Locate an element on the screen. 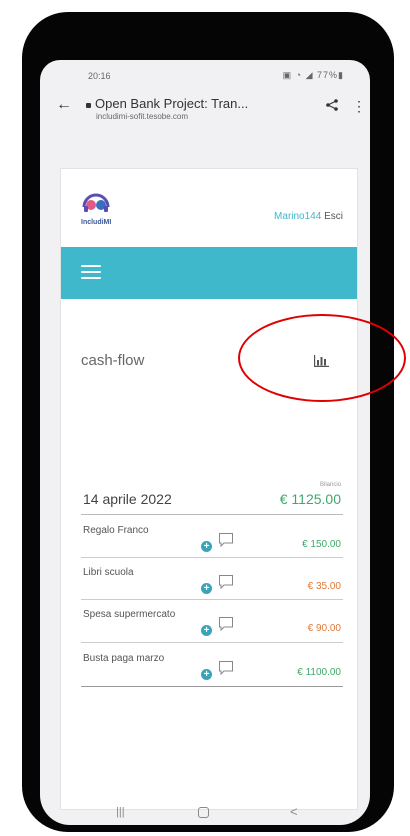  username-link: Marino144 is located at coordinates (297, 216).